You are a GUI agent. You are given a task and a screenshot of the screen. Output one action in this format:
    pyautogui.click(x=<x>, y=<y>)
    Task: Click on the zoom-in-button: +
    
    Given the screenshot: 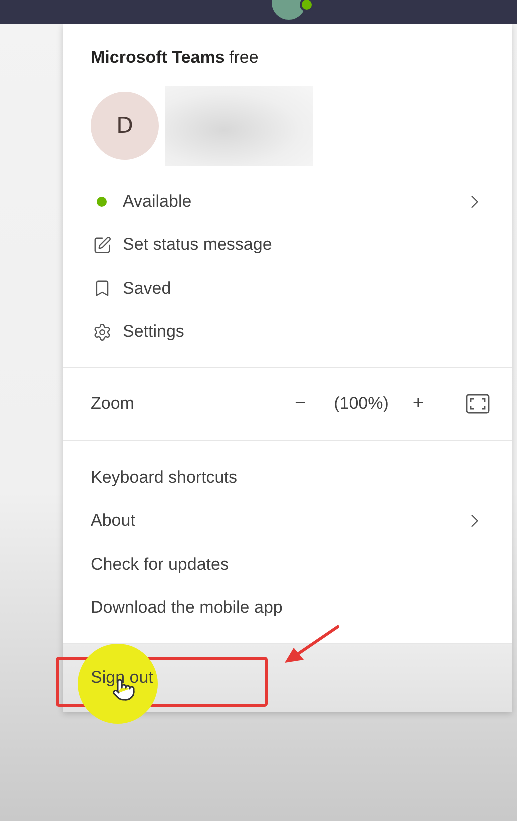 What is the action you would take?
    pyautogui.click(x=418, y=404)
    